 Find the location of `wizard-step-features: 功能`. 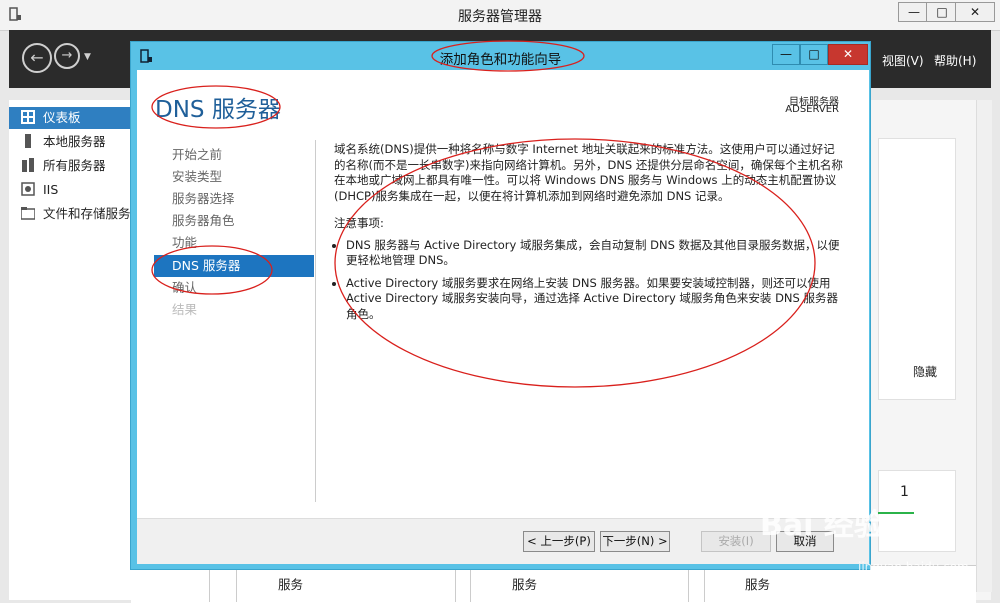

wizard-step-features: 功能 is located at coordinates (234, 243).